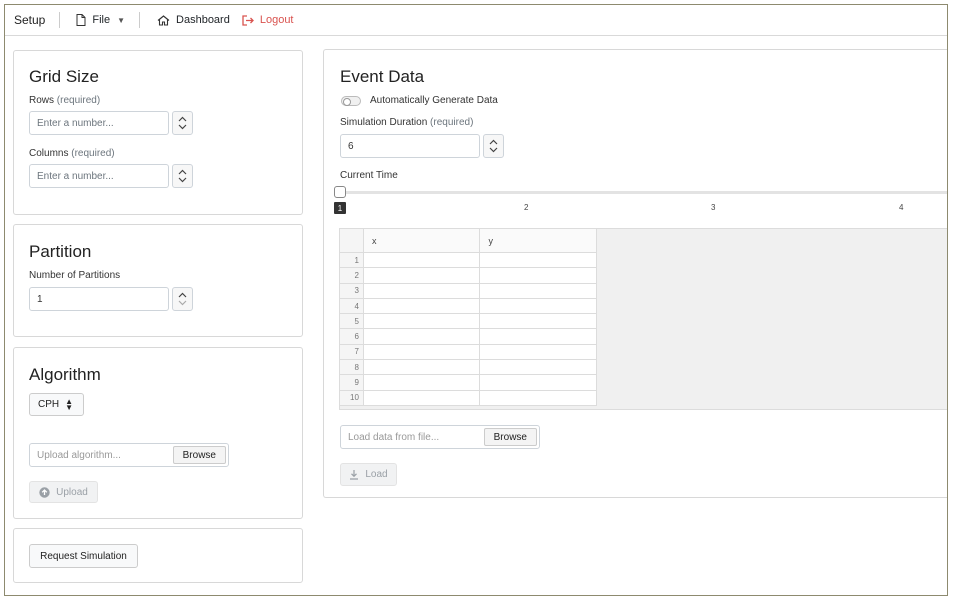 The image size is (954, 600). What do you see at coordinates (248, 20) in the screenshot?
I see `logout-icon` at bounding box center [248, 20].